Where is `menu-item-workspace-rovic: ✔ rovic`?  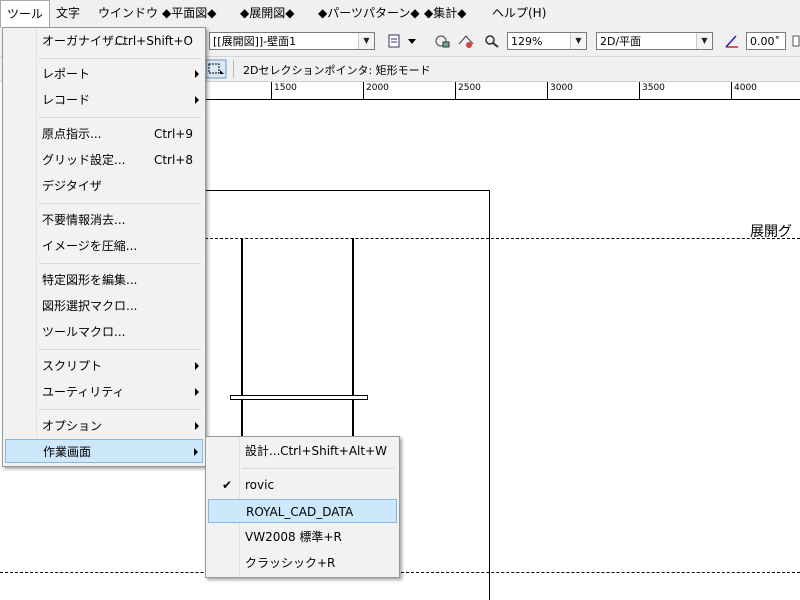 menu-item-workspace-rovic: ✔ rovic is located at coordinates (302, 485).